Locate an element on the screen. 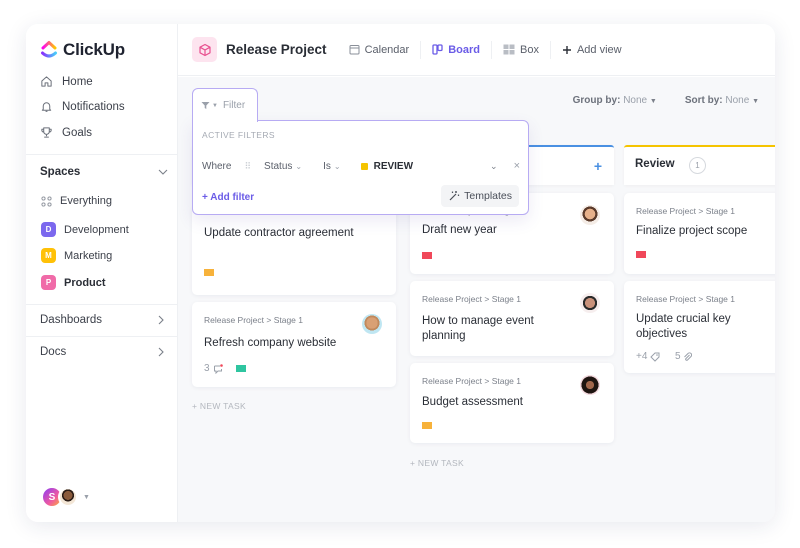  group-by-dropdown: Group by: None ▼ is located at coordinates (615, 100).